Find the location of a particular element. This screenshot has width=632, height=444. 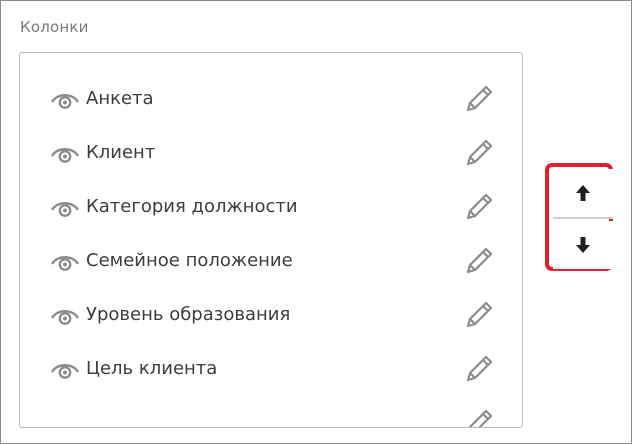

list-item: Семейное положение is located at coordinates (271, 269).